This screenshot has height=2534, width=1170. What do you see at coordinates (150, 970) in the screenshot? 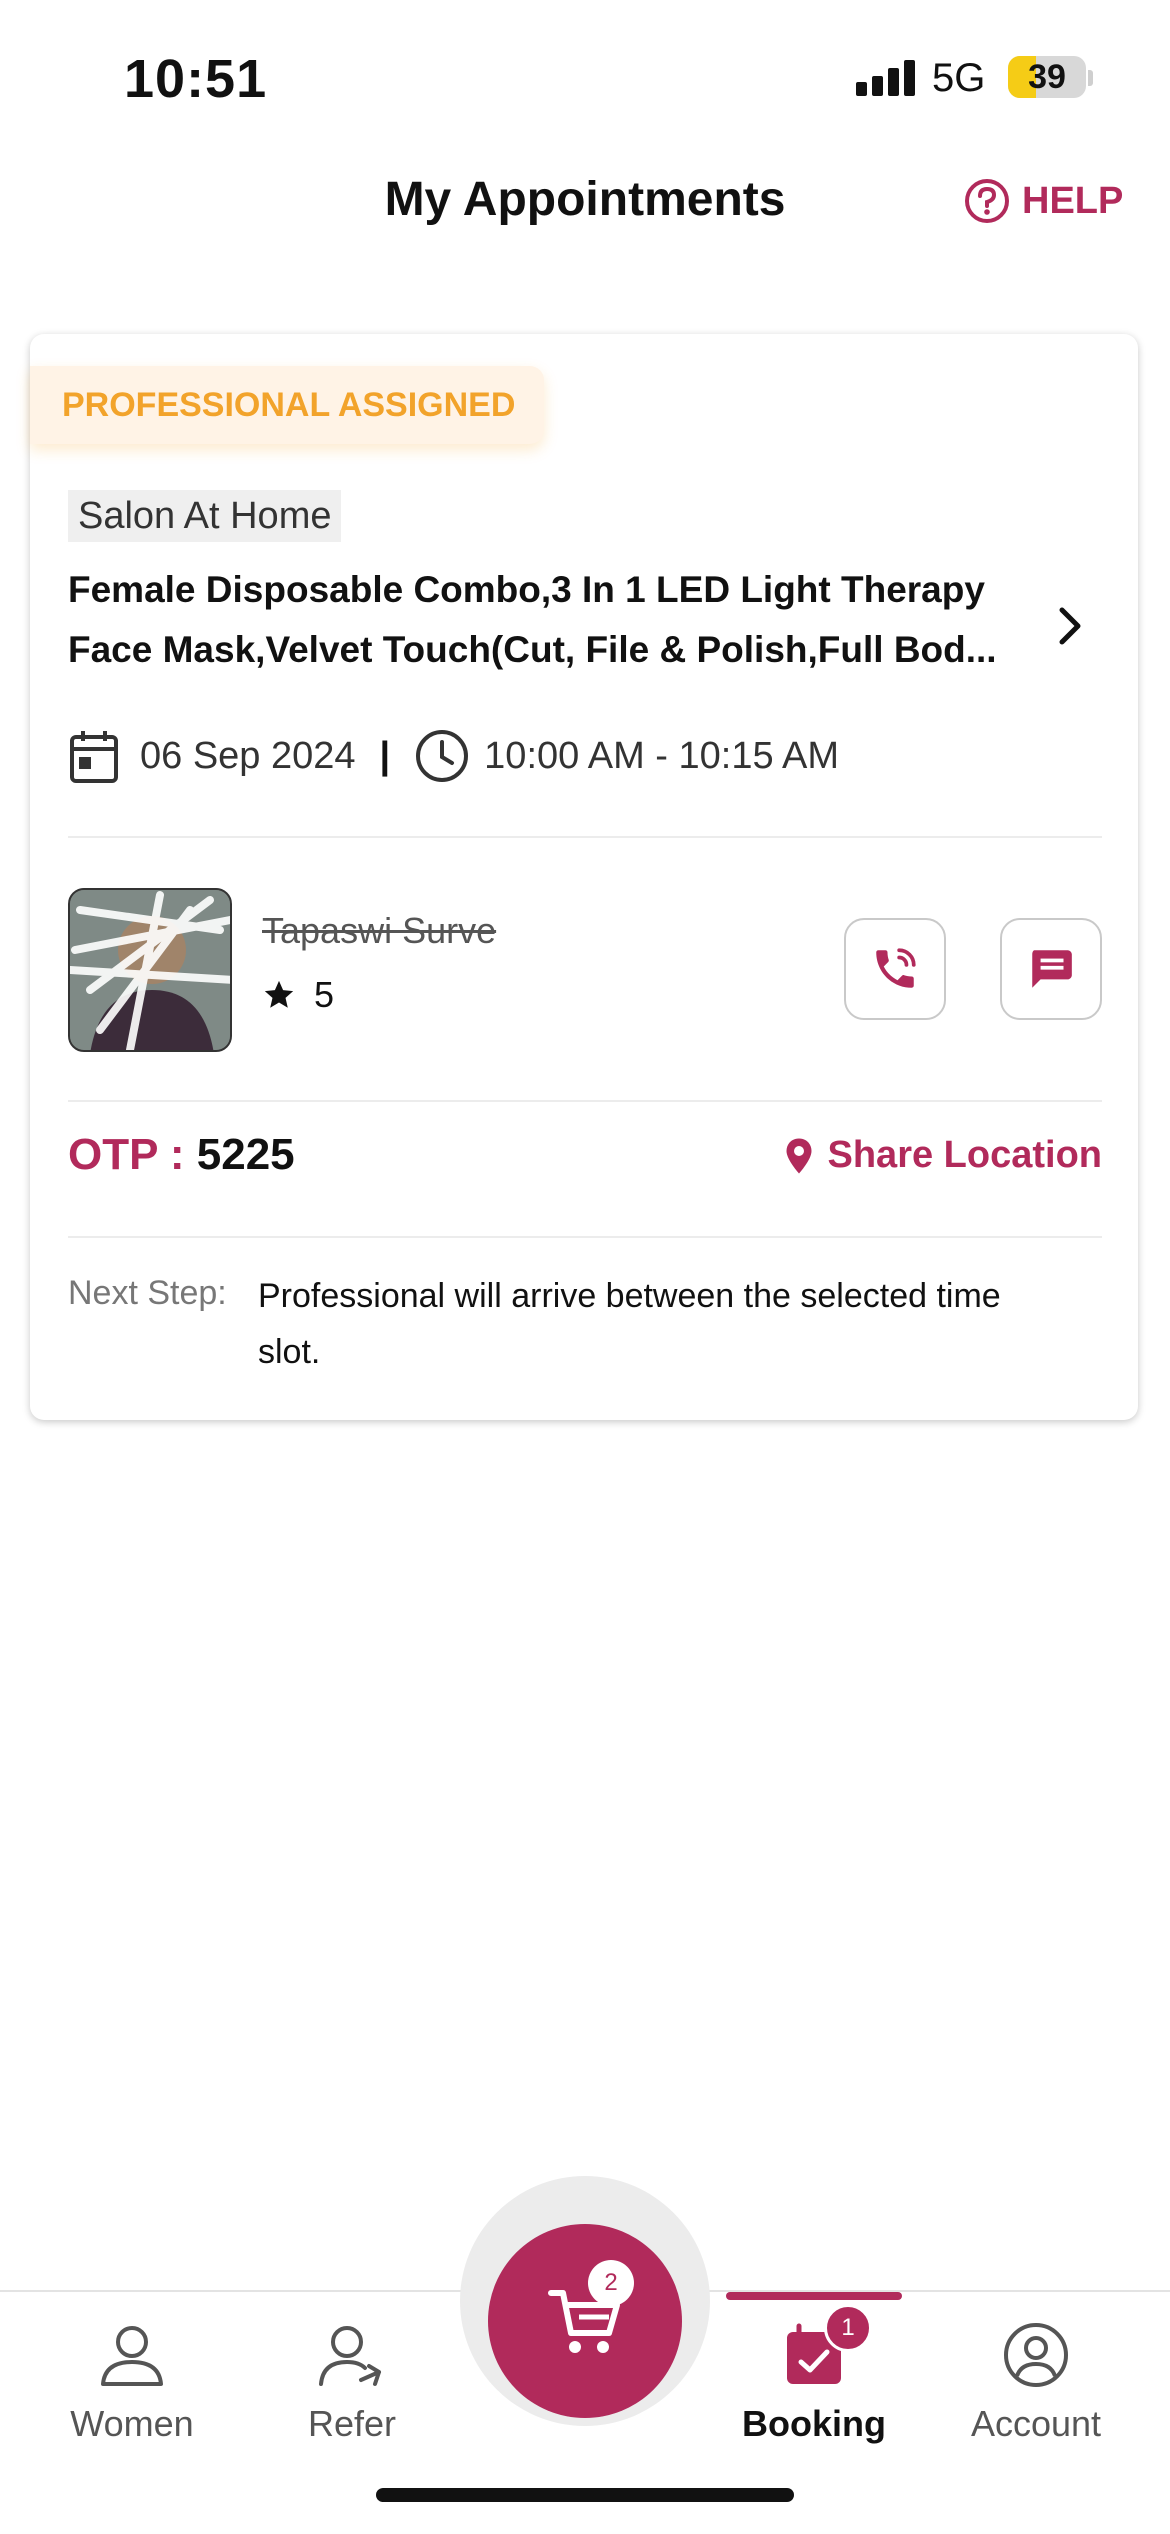
I see `avatar` at bounding box center [150, 970].